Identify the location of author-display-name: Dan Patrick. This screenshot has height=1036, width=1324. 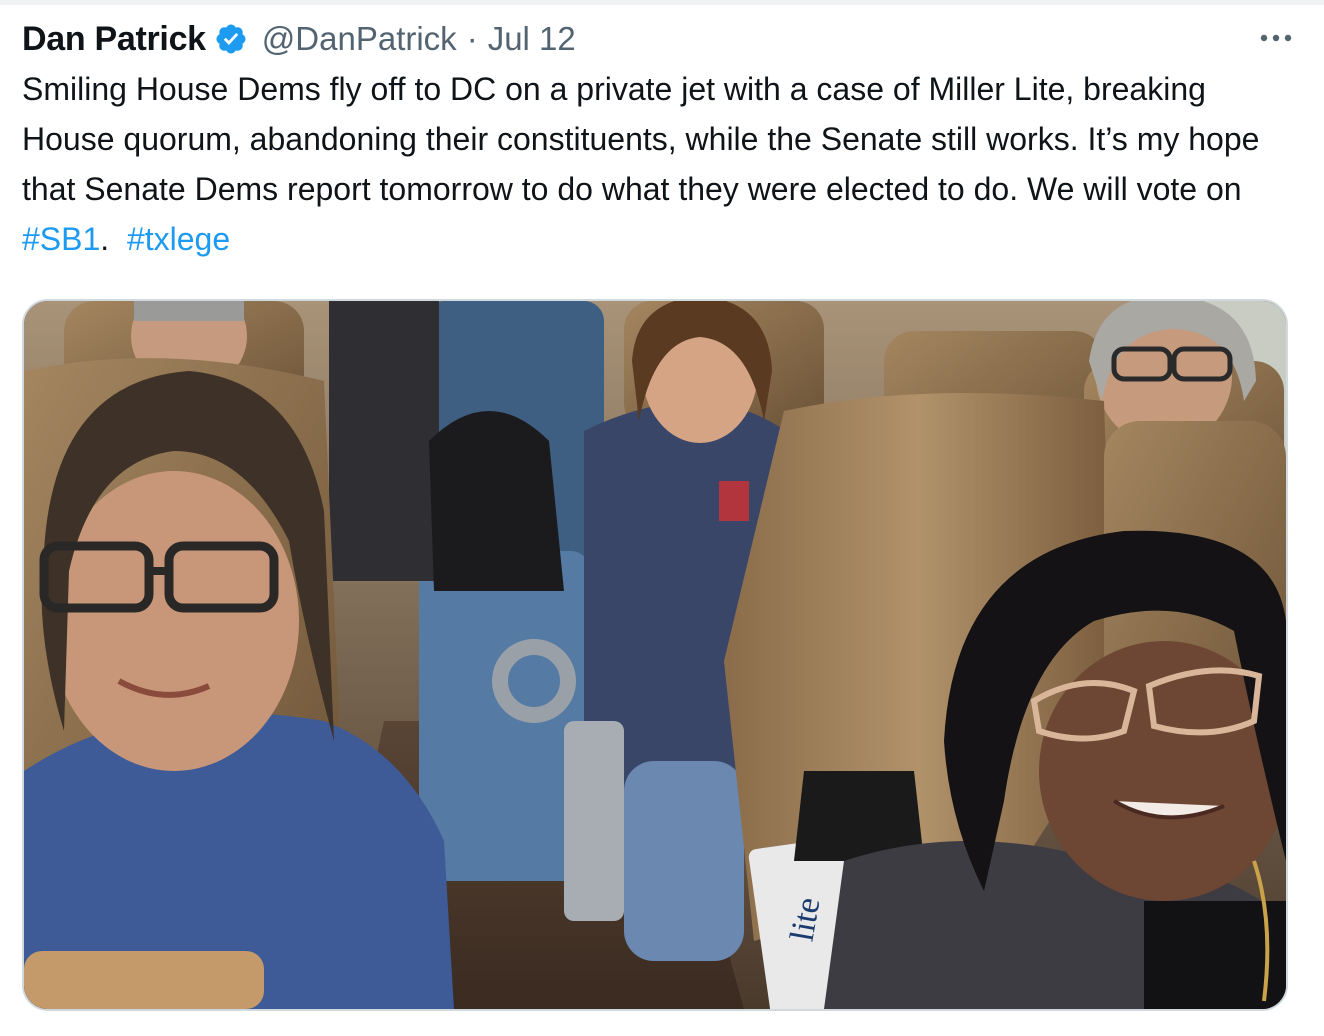
(114, 39).